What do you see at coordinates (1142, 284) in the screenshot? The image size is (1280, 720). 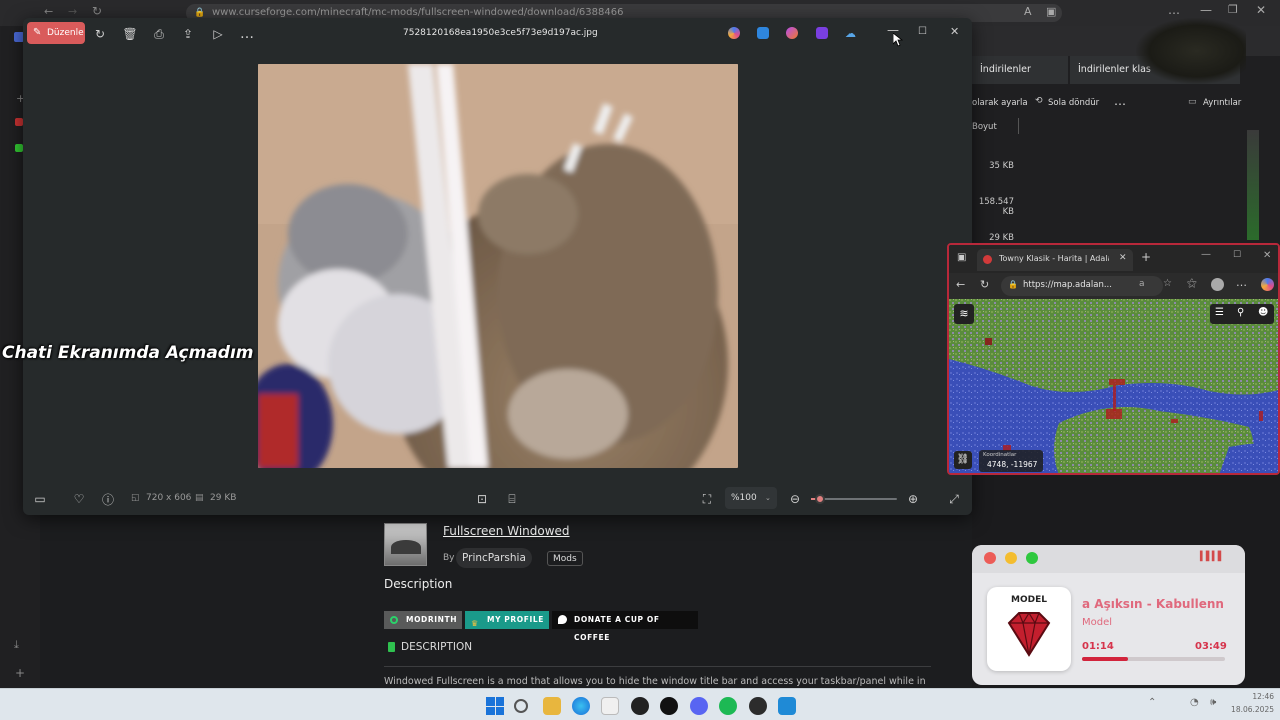 I see `read-aloud-icon: a` at bounding box center [1142, 284].